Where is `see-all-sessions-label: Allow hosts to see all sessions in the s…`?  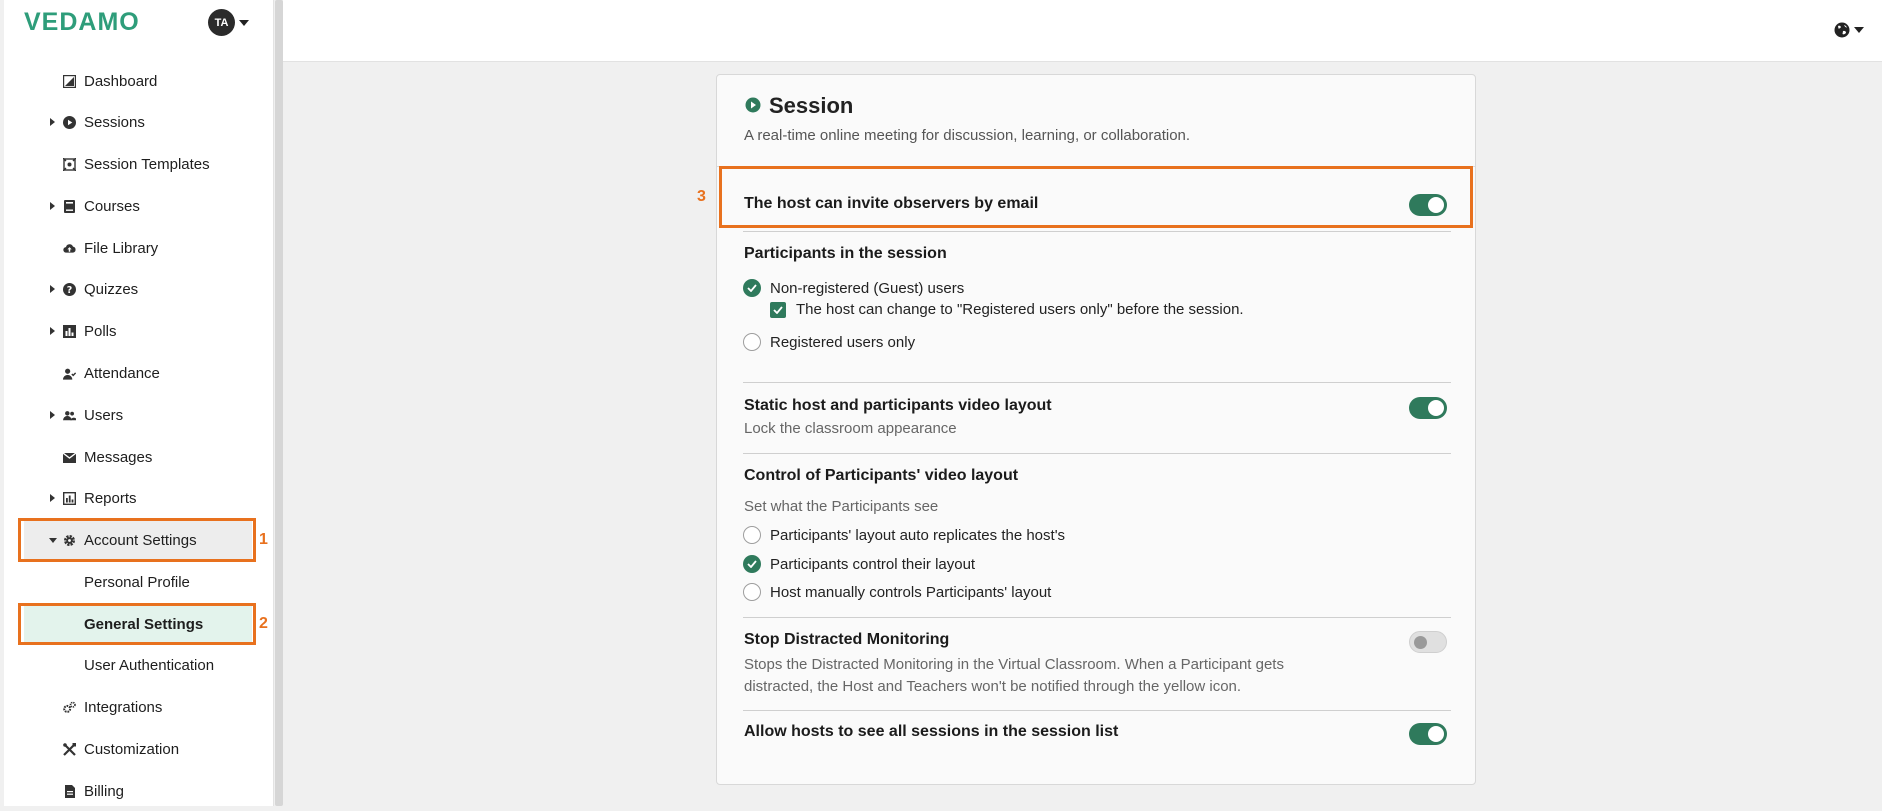
see-all-sessions-label: Allow hosts to see all sessions in the s… is located at coordinates (931, 731).